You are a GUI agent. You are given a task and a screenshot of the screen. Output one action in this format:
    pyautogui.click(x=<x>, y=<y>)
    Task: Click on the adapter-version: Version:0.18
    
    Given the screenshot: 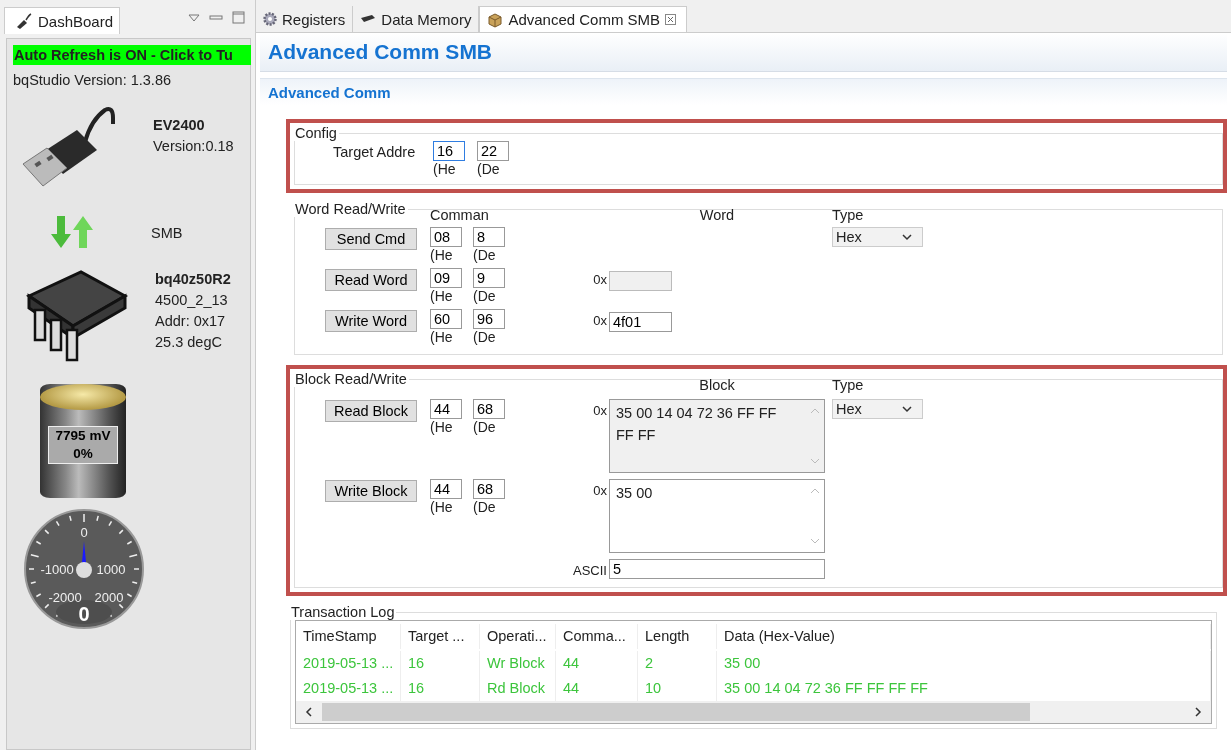 What is the action you would take?
    pyautogui.click(x=193, y=146)
    